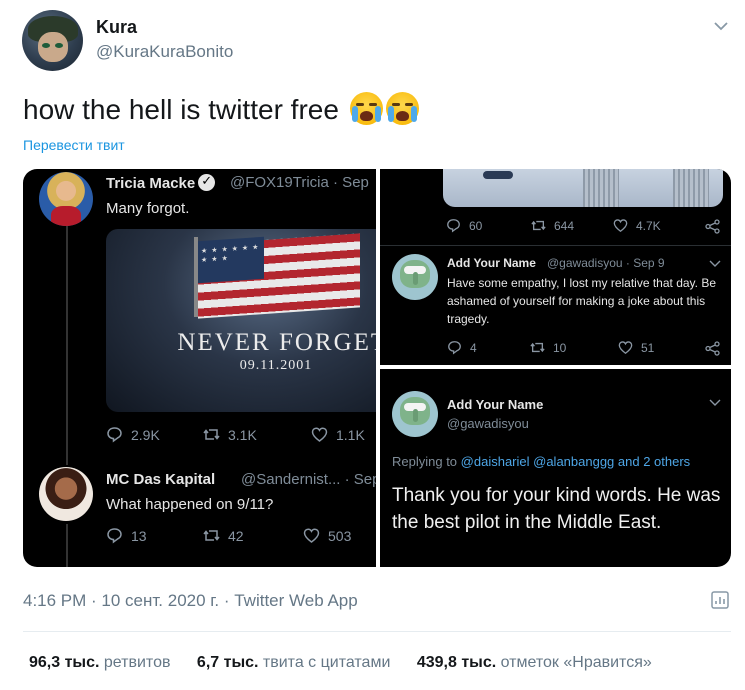 The image size is (745, 690). Describe the element at coordinates (145, 434) in the screenshot. I see `reply-count: 2.9K` at that location.